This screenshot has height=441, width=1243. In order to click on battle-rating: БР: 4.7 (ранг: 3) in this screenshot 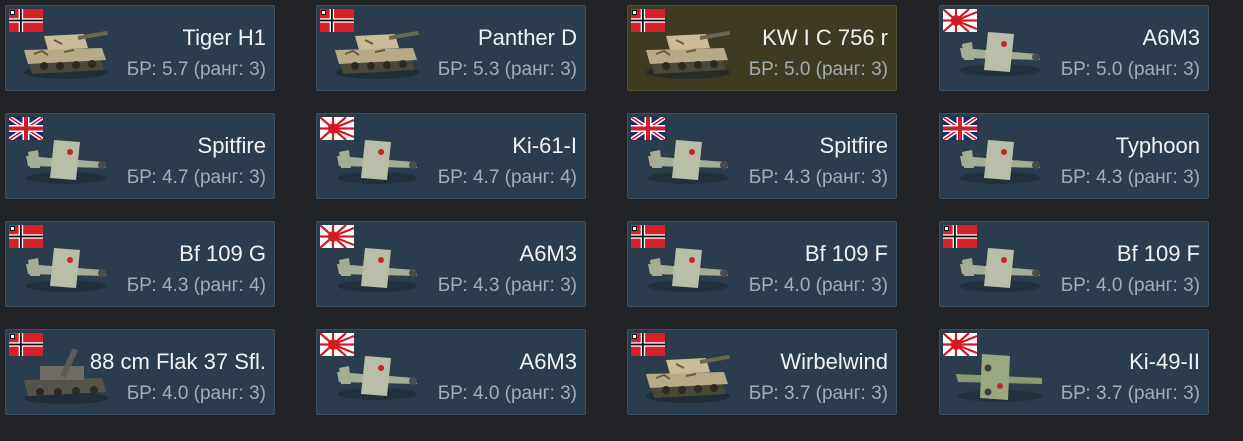, I will do `click(196, 177)`.